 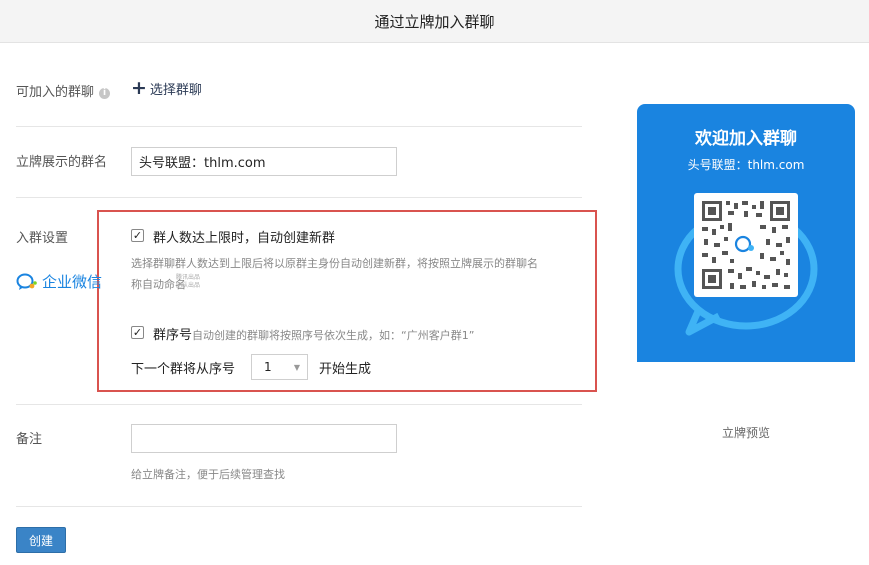 What do you see at coordinates (41, 540) in the screenshot?
I see `create-button: 创建` at bounding box center [41, 540].